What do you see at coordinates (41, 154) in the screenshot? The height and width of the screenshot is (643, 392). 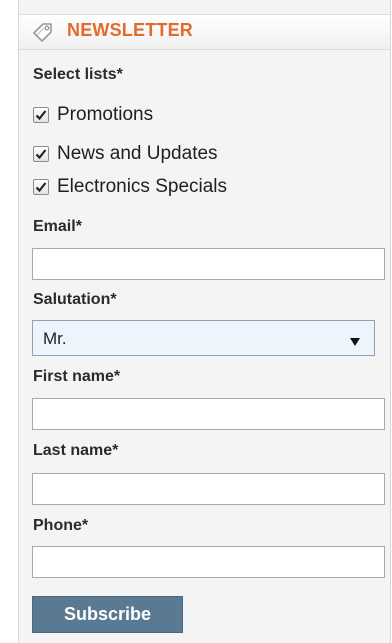 I see `news-and-updates-checkbox` at bounding box center [41, 154].